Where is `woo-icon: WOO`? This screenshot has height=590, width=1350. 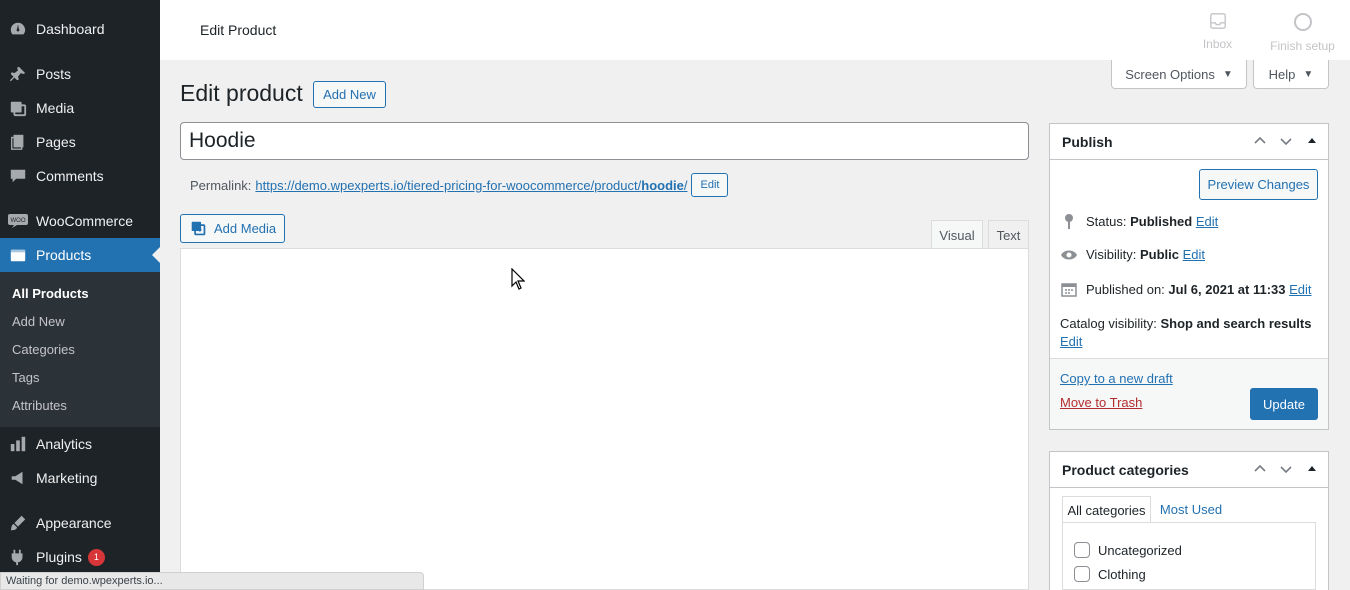 woo-icon: WOO is located at coordinates (18, 221).